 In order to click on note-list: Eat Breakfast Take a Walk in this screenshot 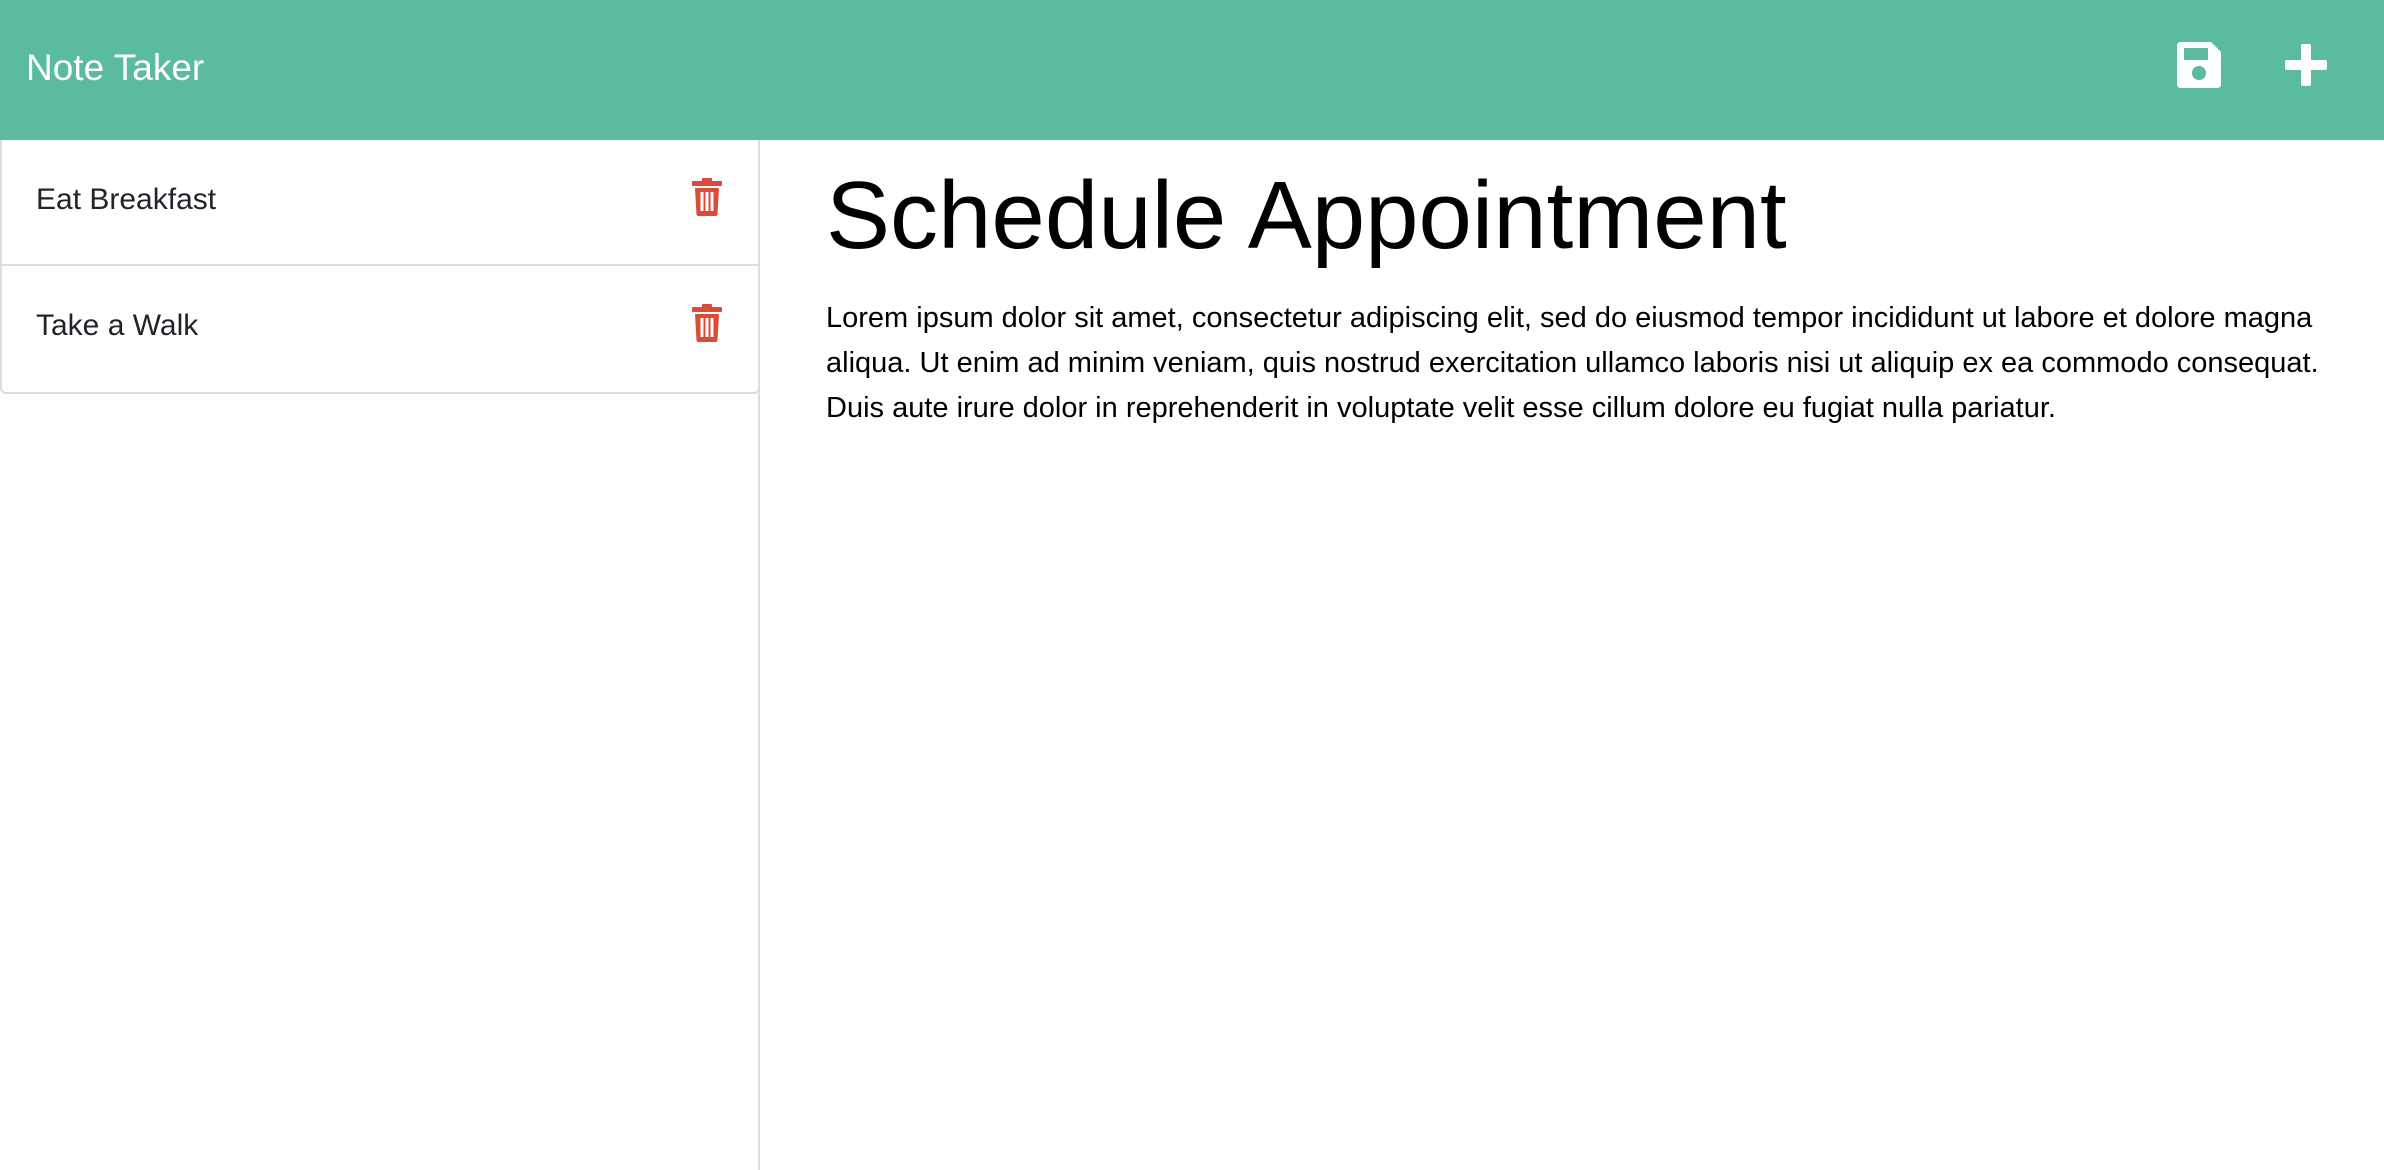, I will do `click(380, 267)`.